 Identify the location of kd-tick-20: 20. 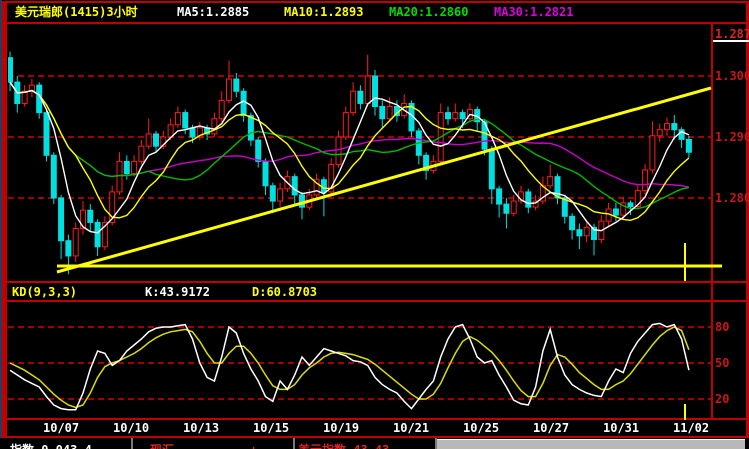
(722, 399).